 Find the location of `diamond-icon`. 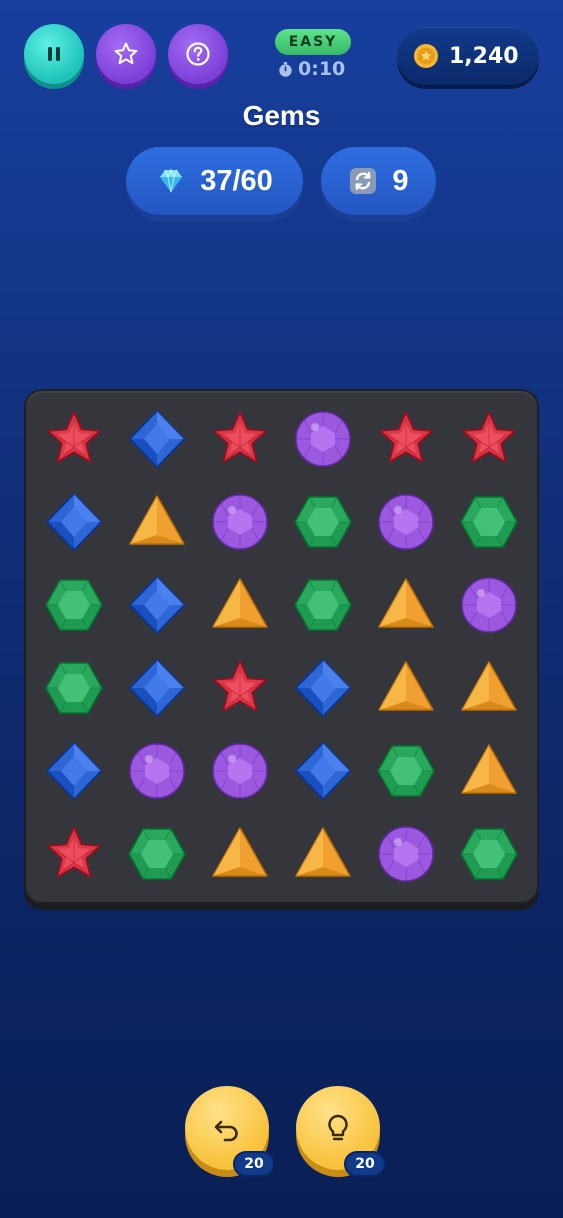

diamond-icon is located at coordinates (171, 180).